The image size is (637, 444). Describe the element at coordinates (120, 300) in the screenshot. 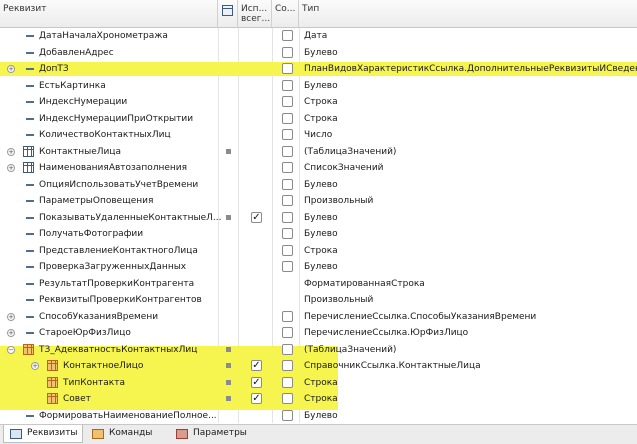

I see `attribute-name: РеквизитыПроверкиКонтрагентов` at that location.